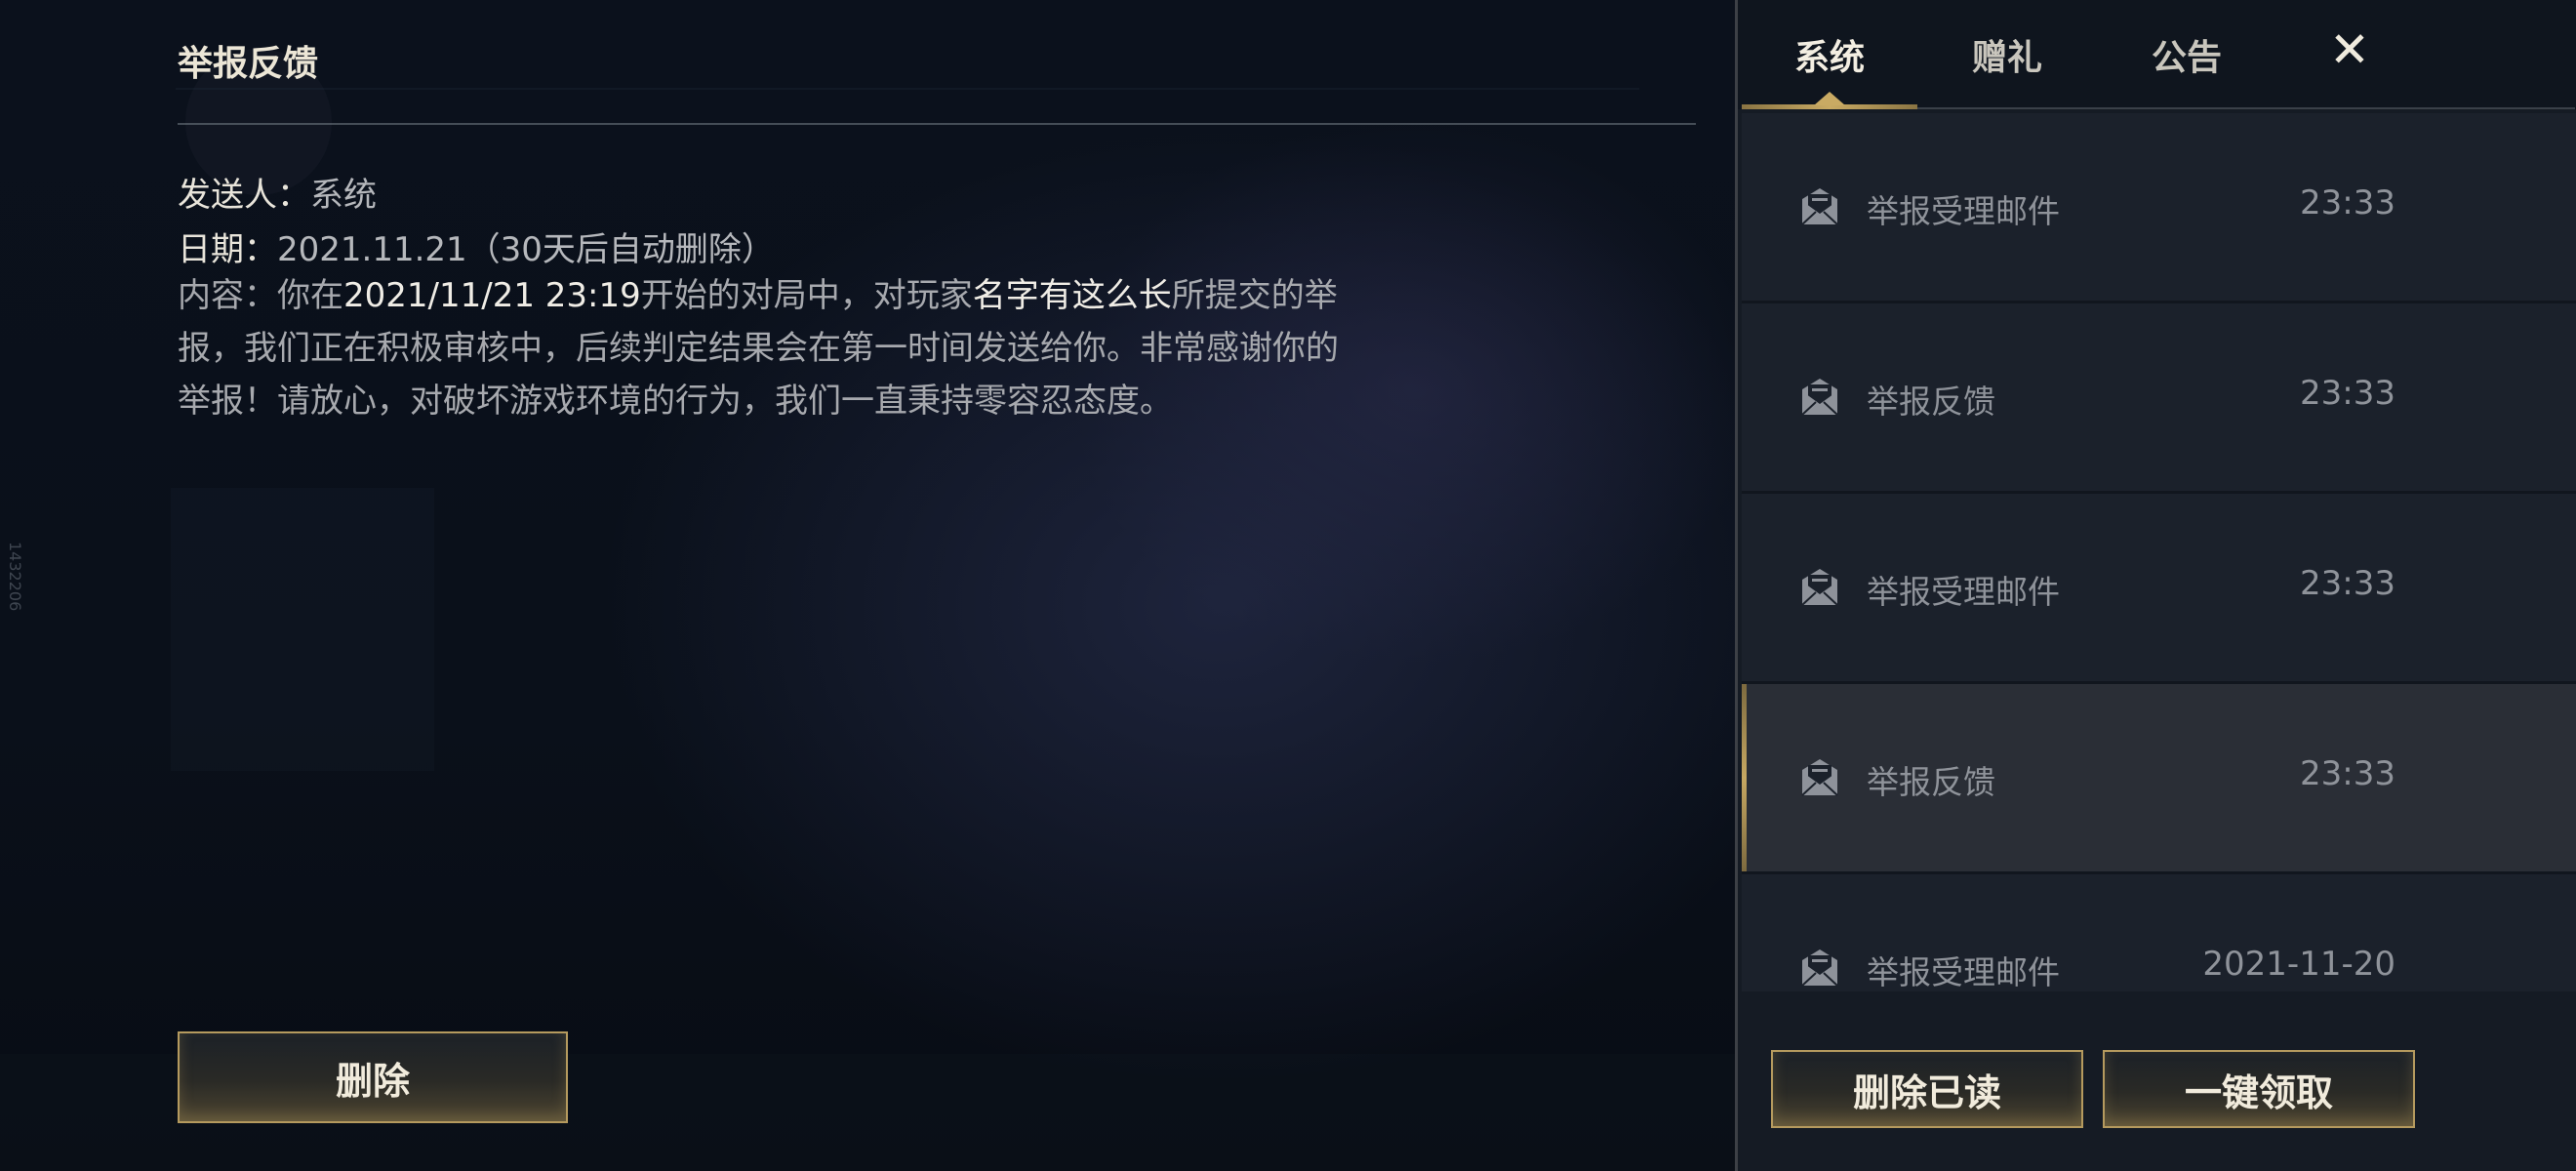 This screenshot has width=2576, height=1171. Describe the element at coordinates (2349, 49) in the screenshot. I see `close-icon: ✕` at that location.